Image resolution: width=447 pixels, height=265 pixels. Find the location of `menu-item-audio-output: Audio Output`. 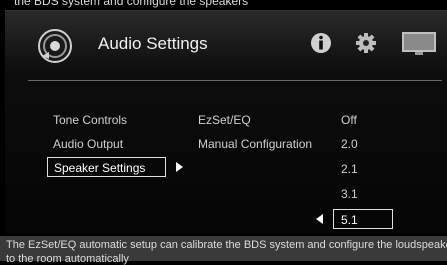

menu-item-audio-output: Audio Output is located at coordinates (88, 144).